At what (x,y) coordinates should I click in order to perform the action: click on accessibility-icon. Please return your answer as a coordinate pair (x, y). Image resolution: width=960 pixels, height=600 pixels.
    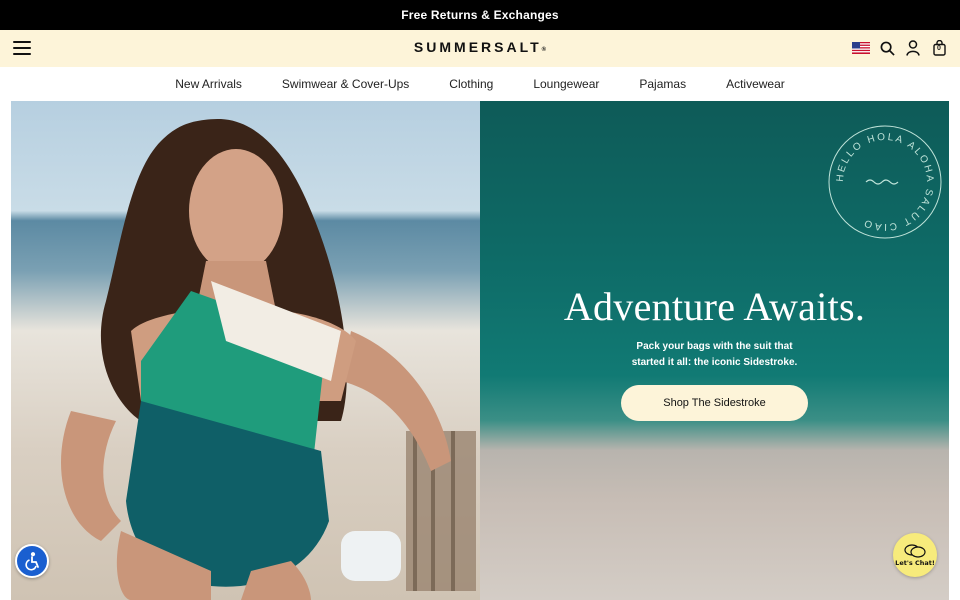
    Looking at the image, I should click on (32, 561).